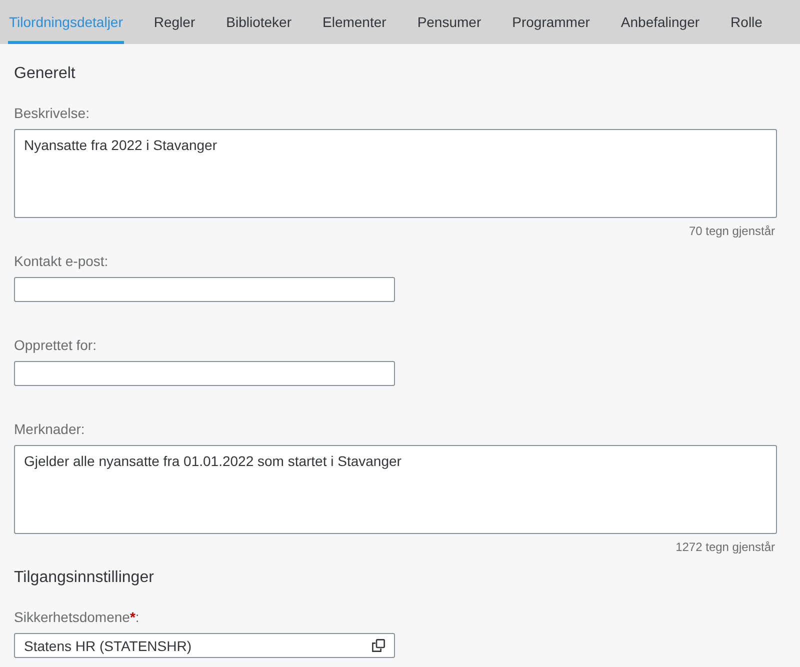  I want to click on tab: Regler, so click(174, 22).